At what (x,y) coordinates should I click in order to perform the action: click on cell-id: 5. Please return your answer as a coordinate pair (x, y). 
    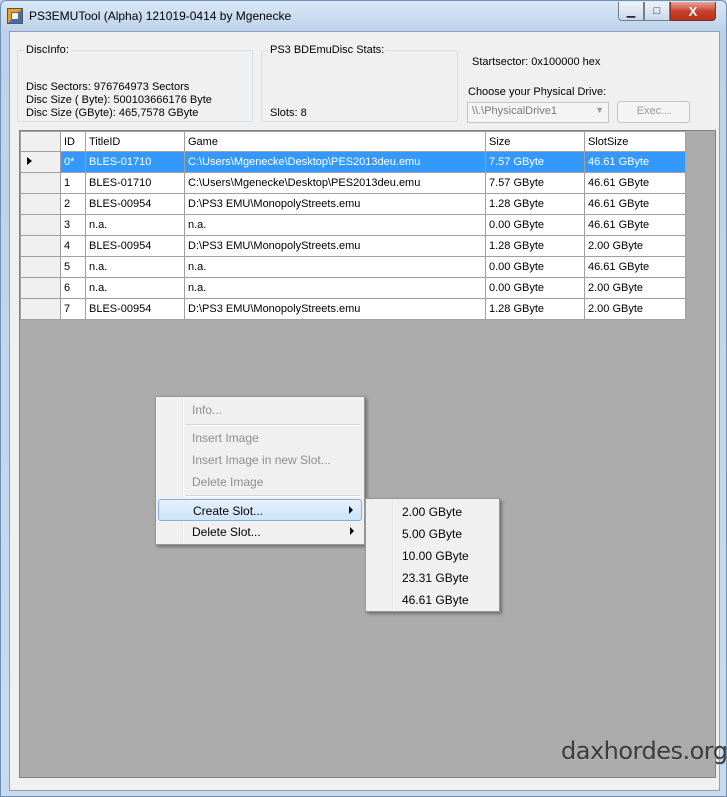
    Looking at the image, I should click on (73, 267).